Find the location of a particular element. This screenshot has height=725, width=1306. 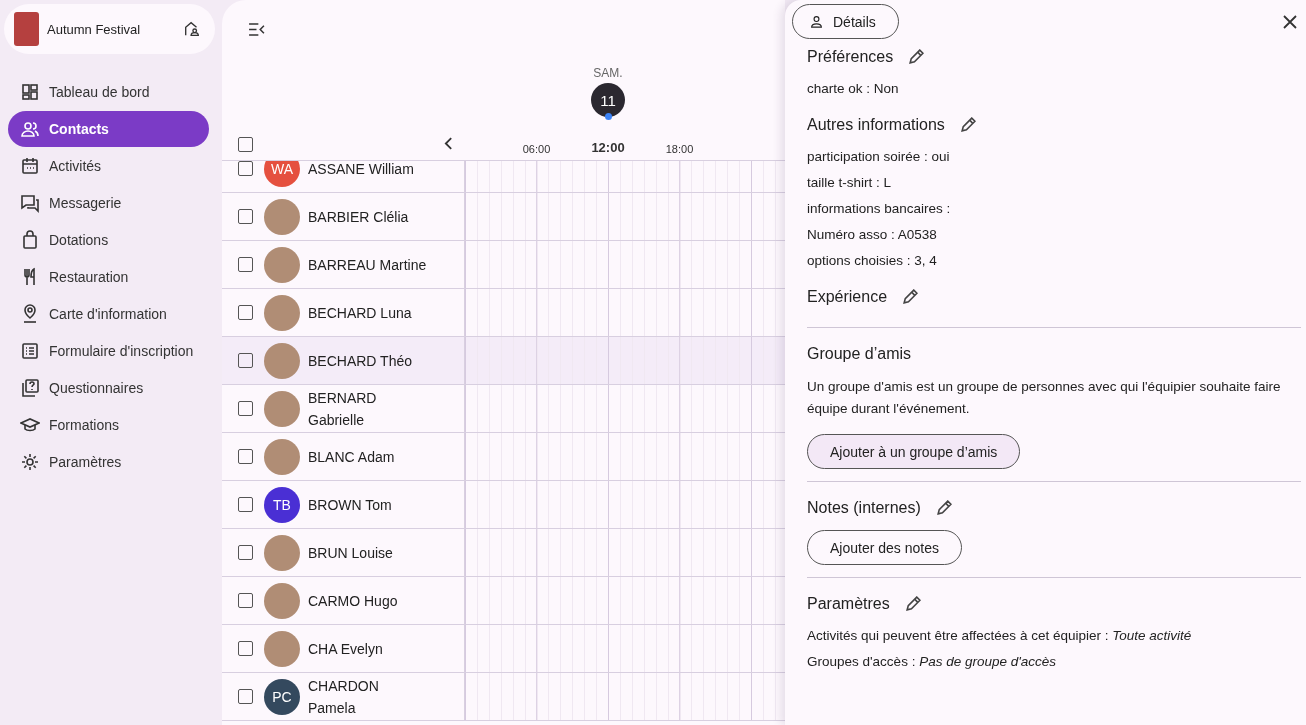

contact-row: BERNARD Gabrielle is located at coordinates (503, 409).